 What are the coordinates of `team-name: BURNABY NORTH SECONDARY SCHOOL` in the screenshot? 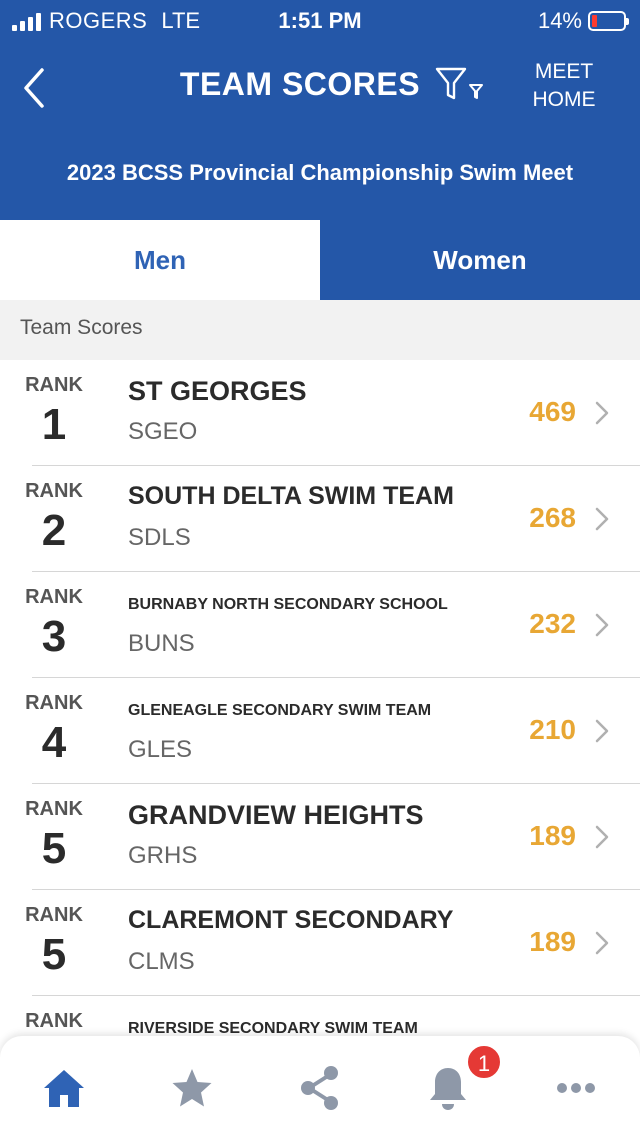 It's located at (288, 604).